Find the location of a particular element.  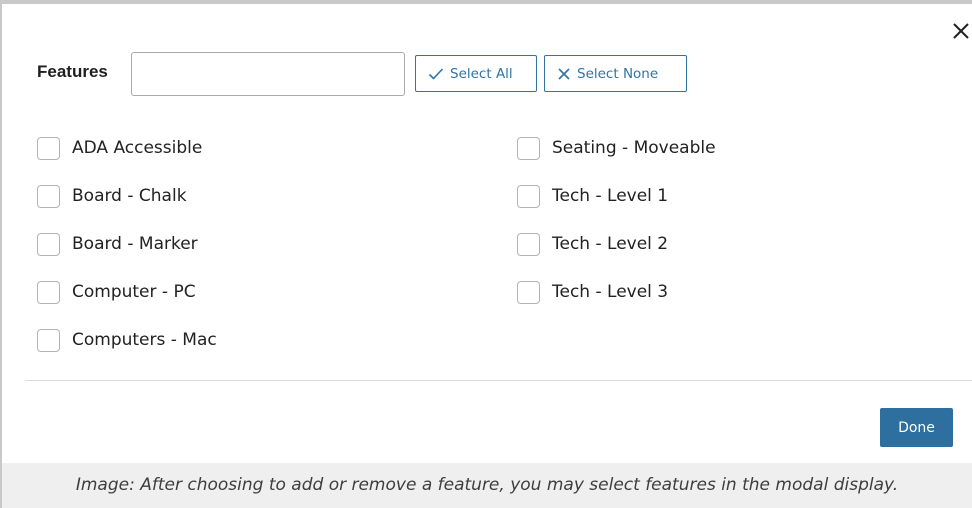

option-tech-level-1: Tech - Level 1 is located at coordinates (592, 196).